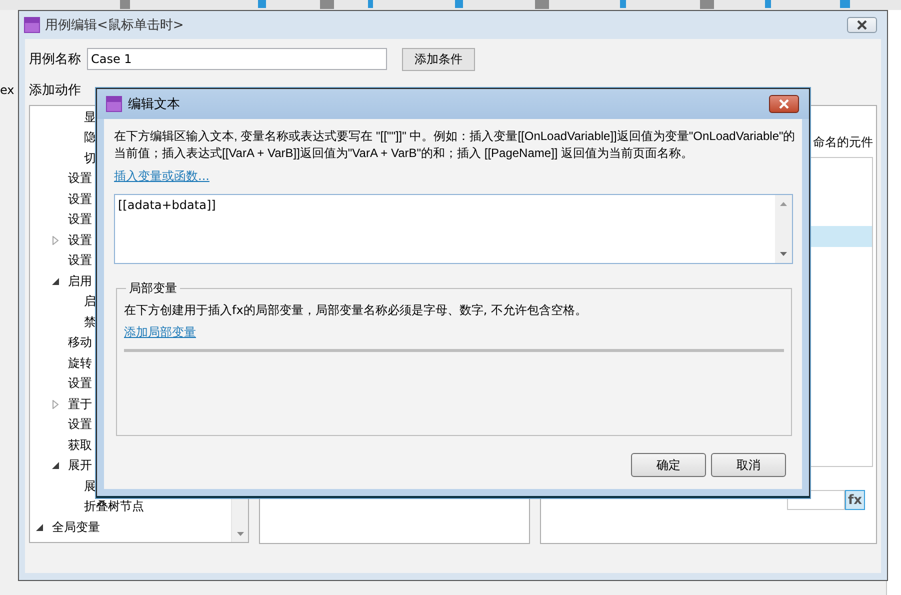 Image resolution: width=901 pixels, height=595 pixels. Describe the element at coordinates (90, 486) in the screenshot. I see `tree-item: 展` at that location.